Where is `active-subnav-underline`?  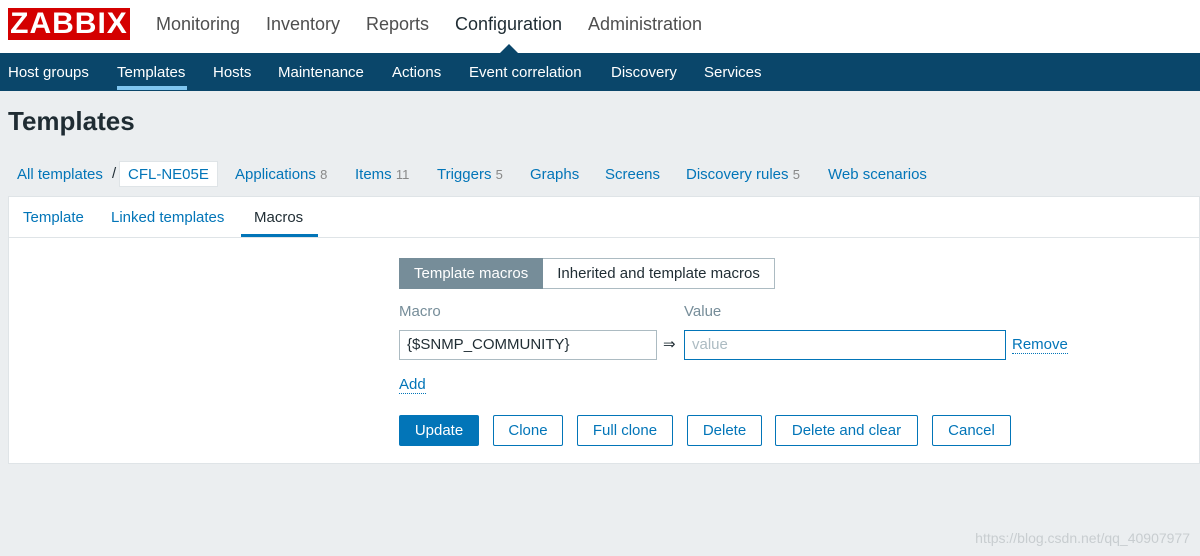
active-subnav-underline is located at coordinates (152, 88).